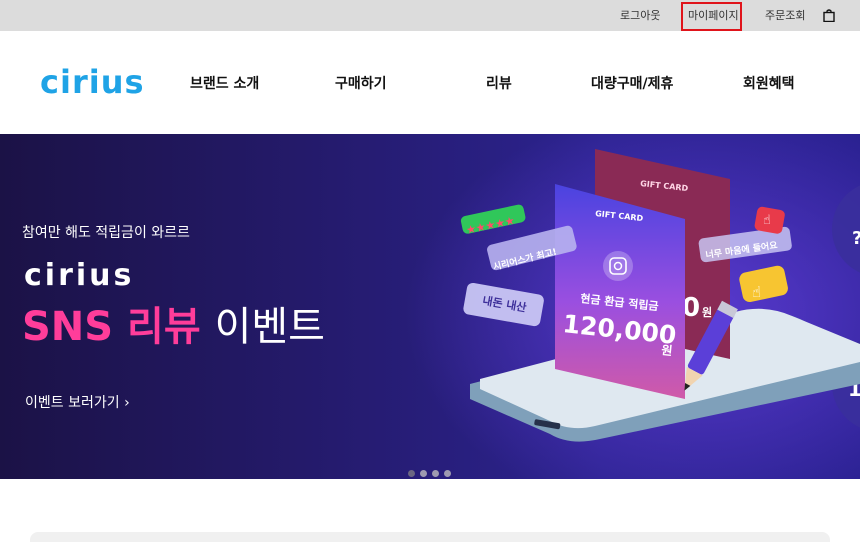 The width and height of the screenshot is (860, 542). Describe the element at coordinates (430, 15) in the screenshot. I see `top-utility-bar: 로그아웃 마이페이지 주문조회` at that location.